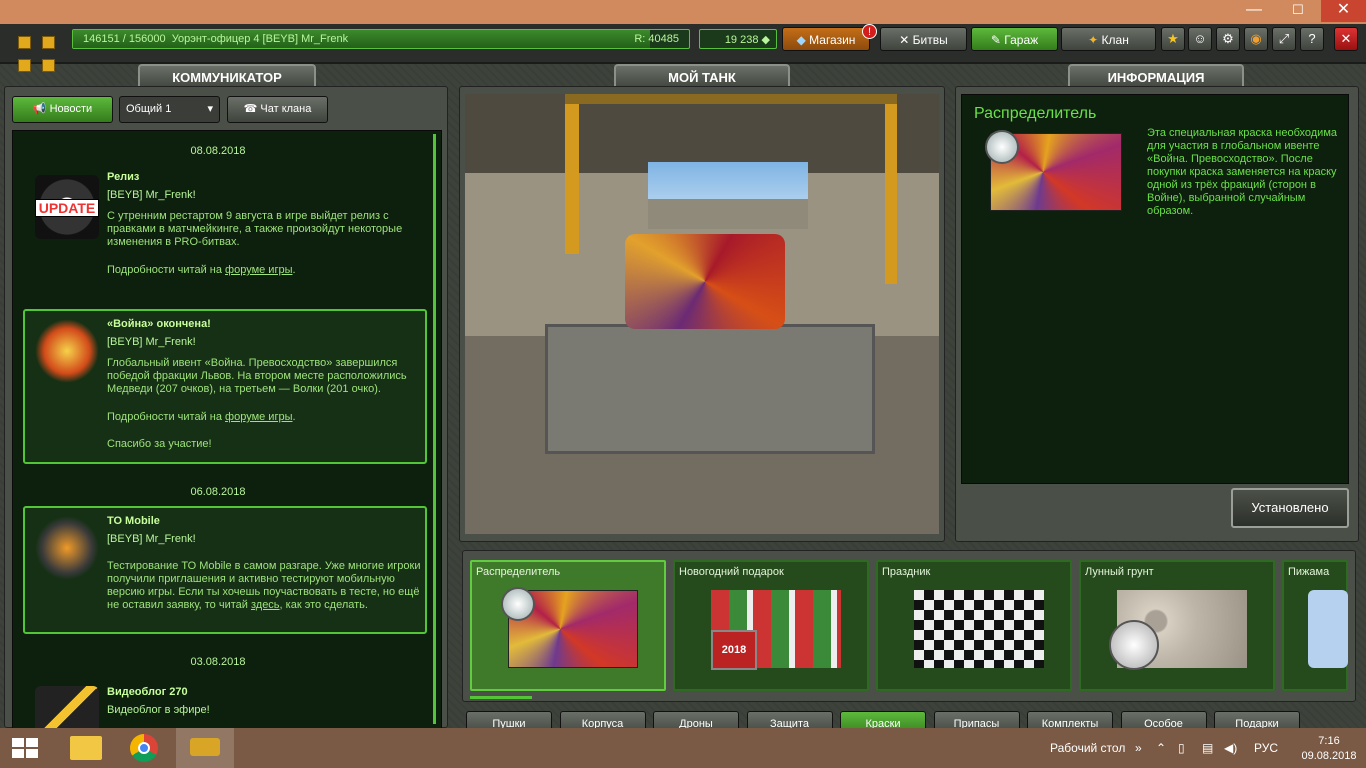 This screenshot has height=768, width=1366. I want to click on paint-can-year: 2018, so click(734, 650).